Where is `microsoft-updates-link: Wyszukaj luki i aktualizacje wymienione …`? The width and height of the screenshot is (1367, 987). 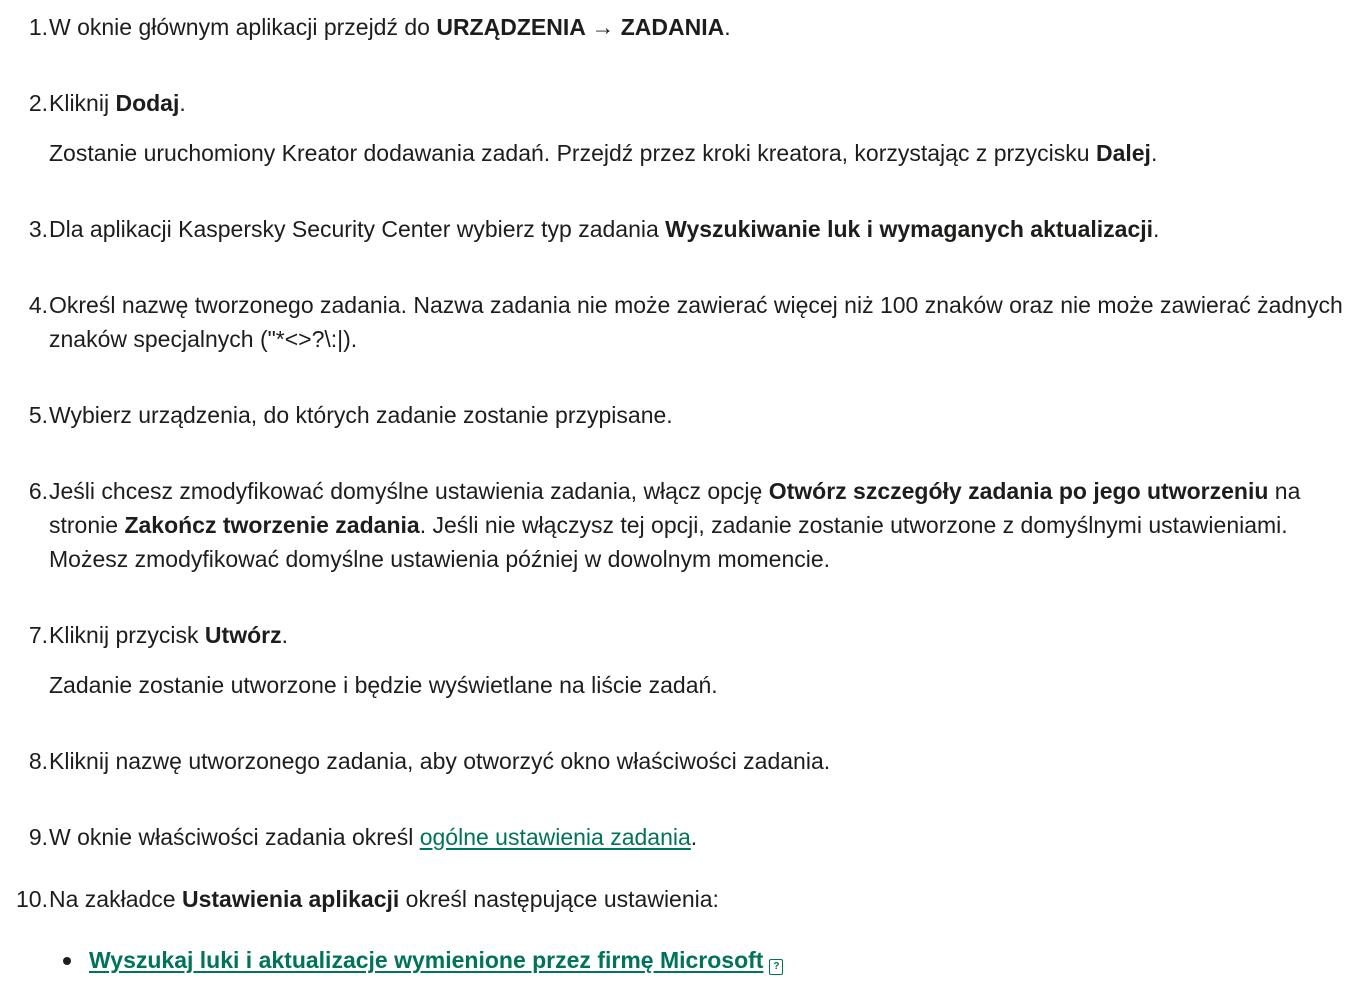
microsoft-updates-link: Wyszukaj luki i aktualizacje wymienione … is located at coordinates (426, 960).